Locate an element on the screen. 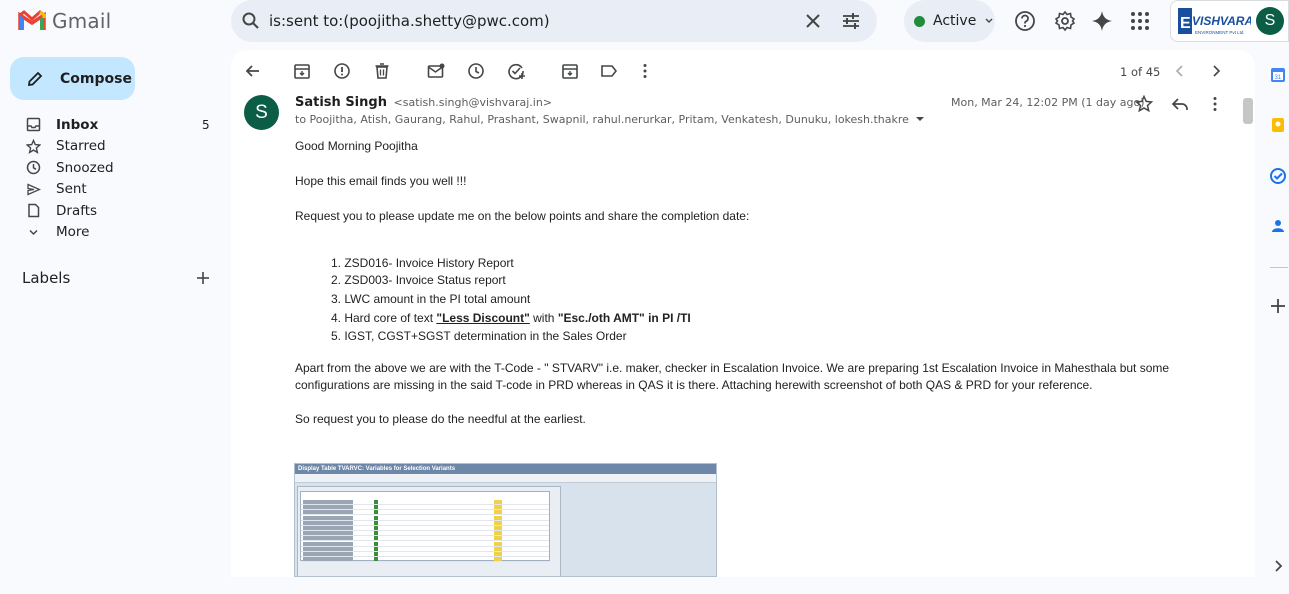  chevron-left-icon is located at coordinates (1180, 71).